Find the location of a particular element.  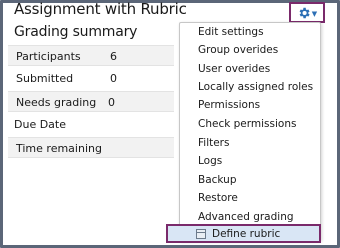

summary-row-needs-grading: Needs grading 0 is located at coordinates (91, 101).